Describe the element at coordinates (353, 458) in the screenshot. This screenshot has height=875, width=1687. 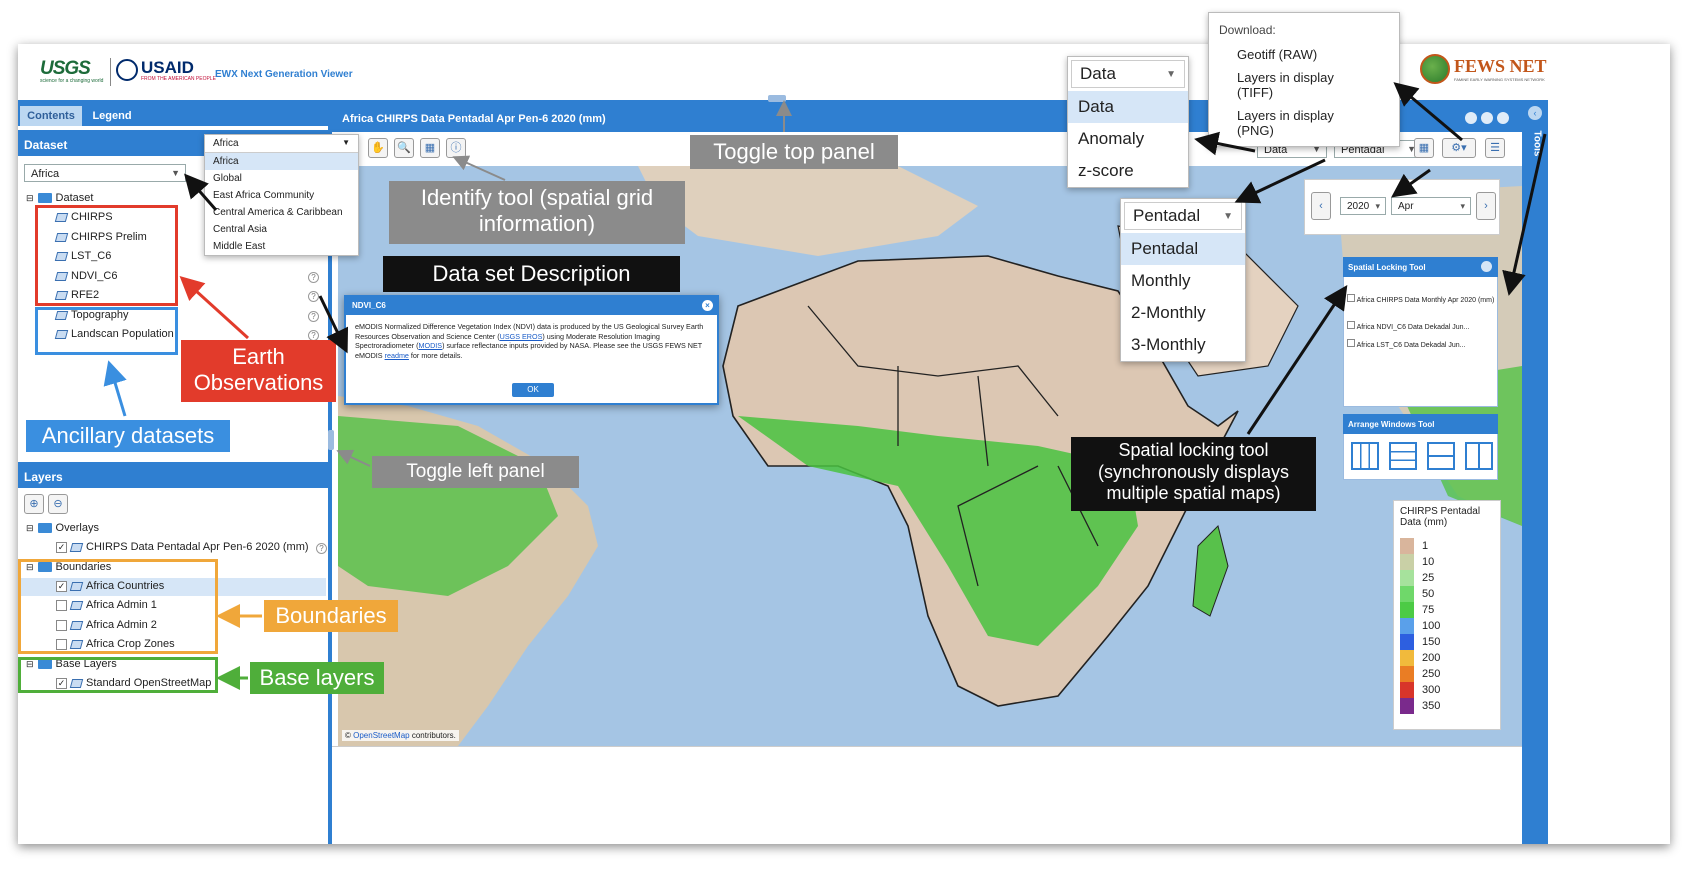
I see `arrow-toggle-left` at that location.